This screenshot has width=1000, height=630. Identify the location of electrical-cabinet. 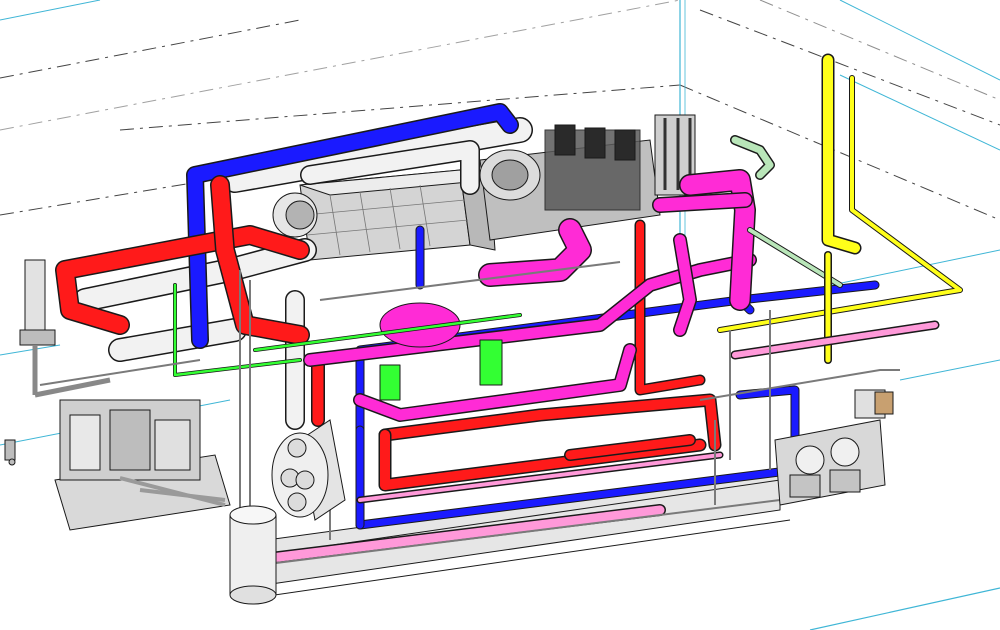
(874, 404).